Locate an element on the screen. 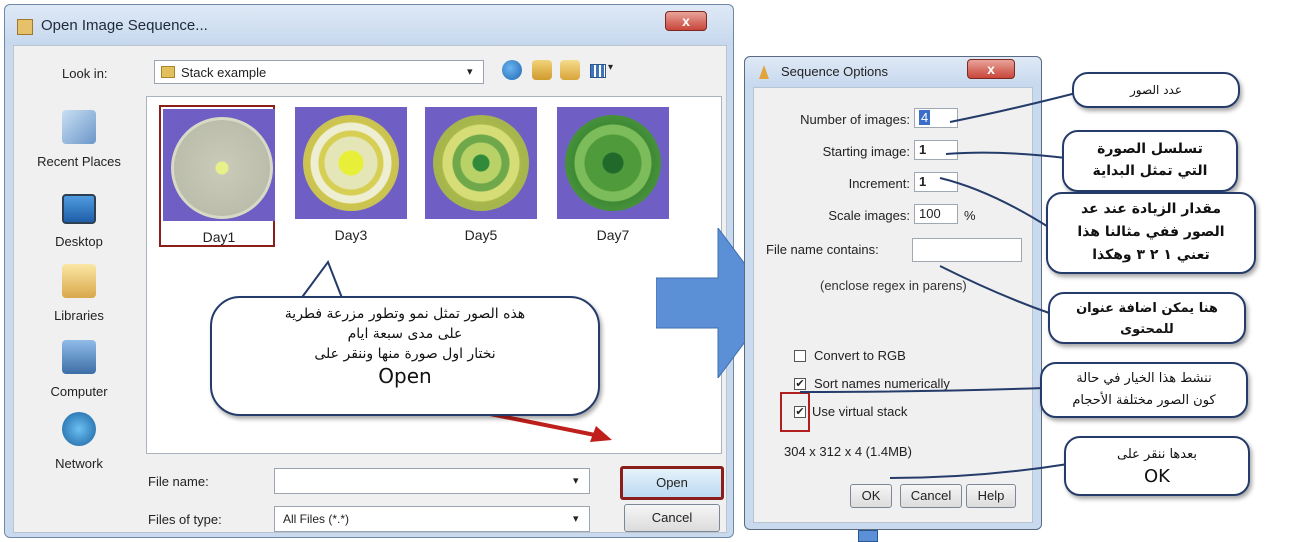 The height and width of the screenshot is (542, 1290). title-bar: Sequence Options x is located at coordinates (893, 72).